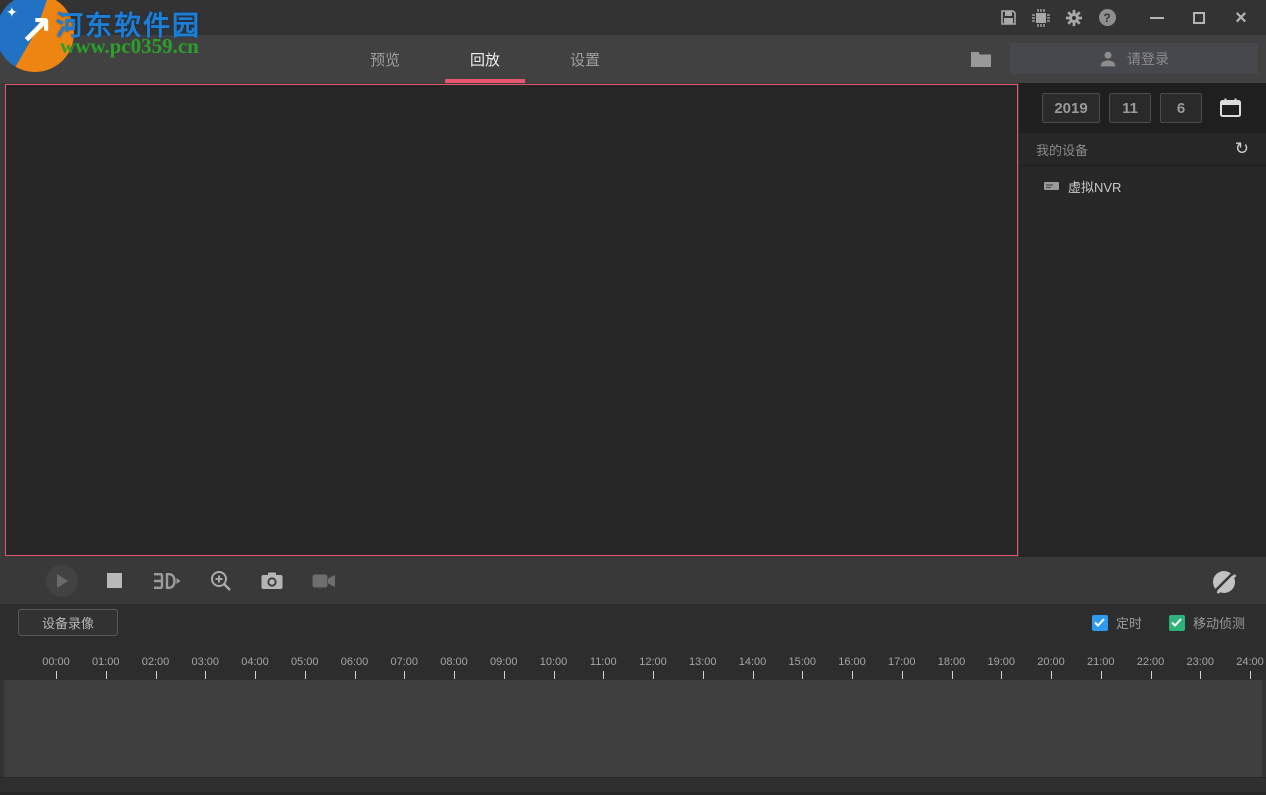  I want to click on settings-gear-icon, so click(1074, 18).